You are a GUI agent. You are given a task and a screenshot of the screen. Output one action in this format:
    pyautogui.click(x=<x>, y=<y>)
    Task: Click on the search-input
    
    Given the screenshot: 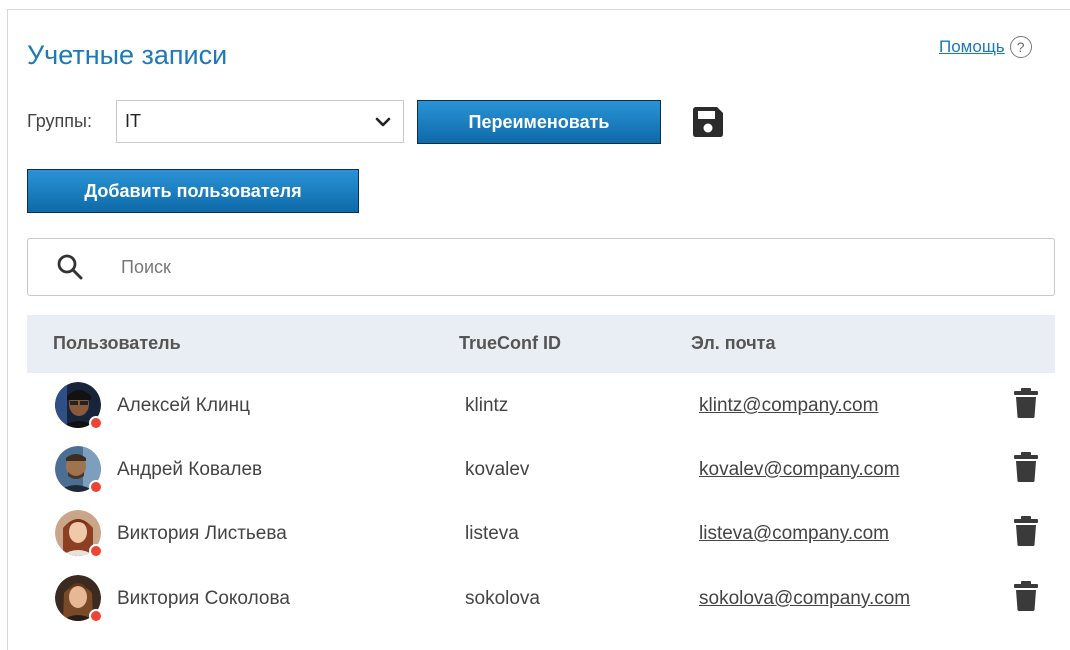 What is the action you would take?
    pyautogui.click(x=521, y=267)
    